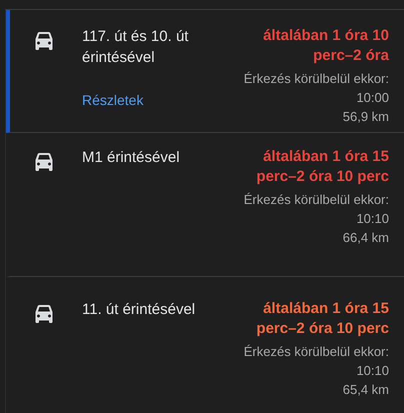 Image resolution: width=404 pixels, height=413 pixels. Describe the element at coordinates (365, 390) in the screenshot. I see `route-distance: 65,4 km` at that location.